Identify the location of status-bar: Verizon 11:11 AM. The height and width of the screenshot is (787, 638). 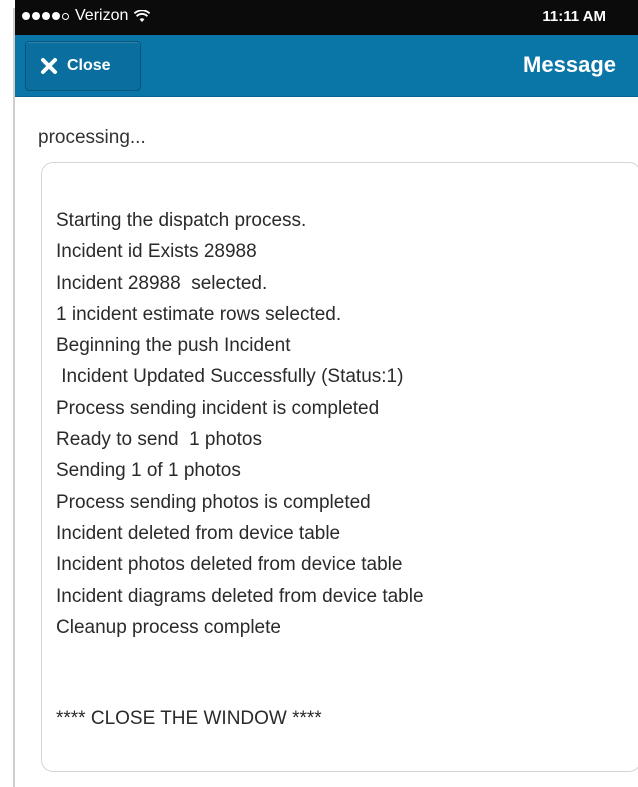
(326, 17).